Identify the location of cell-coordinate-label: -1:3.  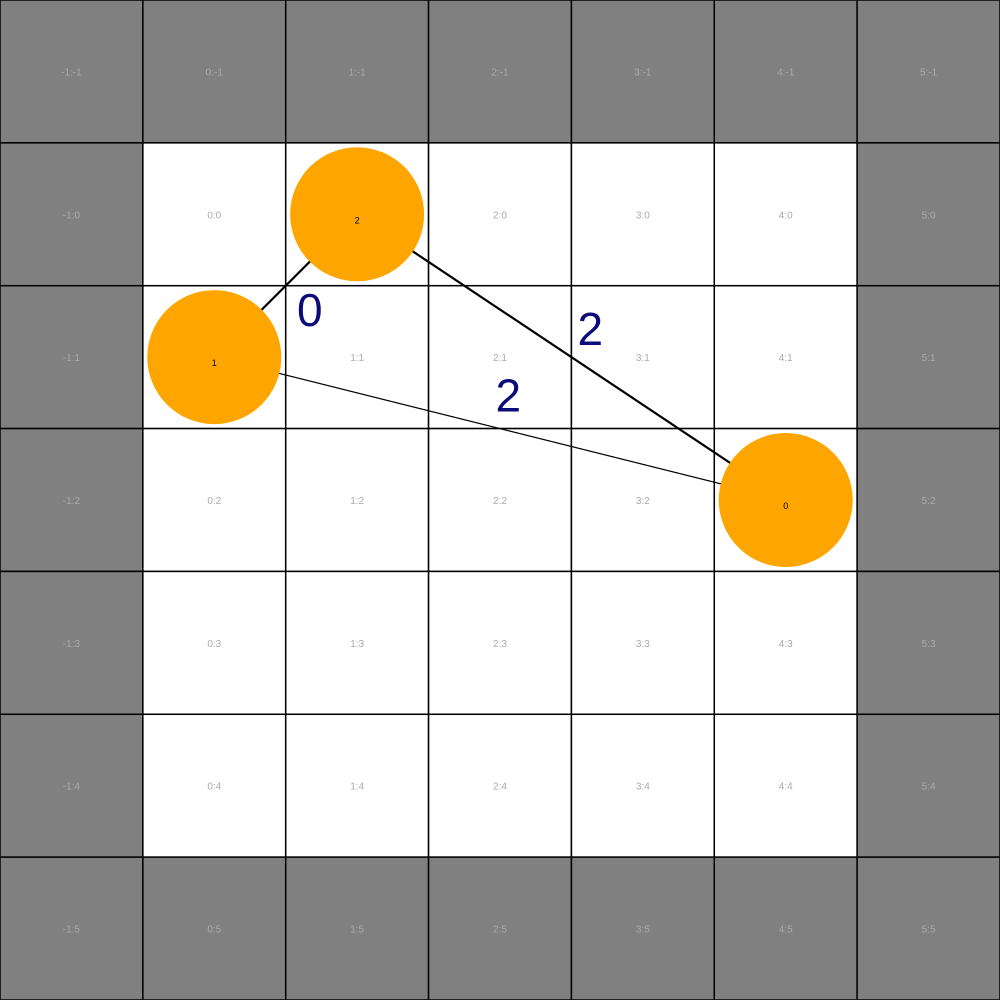
(72, 644).